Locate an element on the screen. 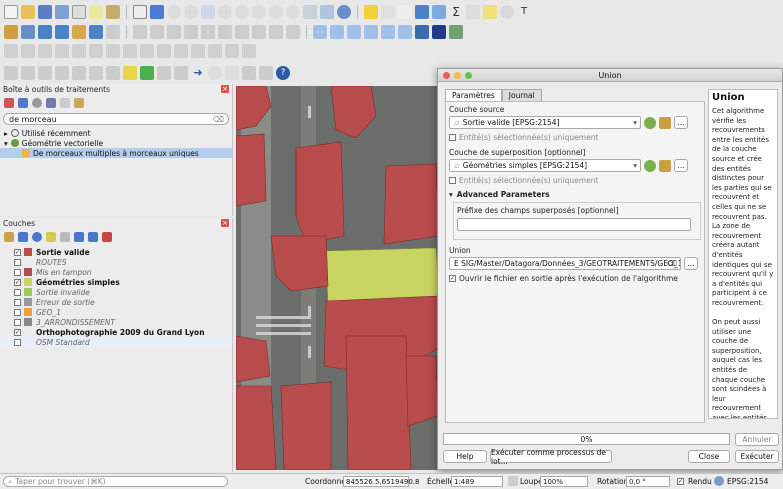 The height and width of the screenshot is (489, 783). zoom-full-icon is located at coordinates (208, 12).